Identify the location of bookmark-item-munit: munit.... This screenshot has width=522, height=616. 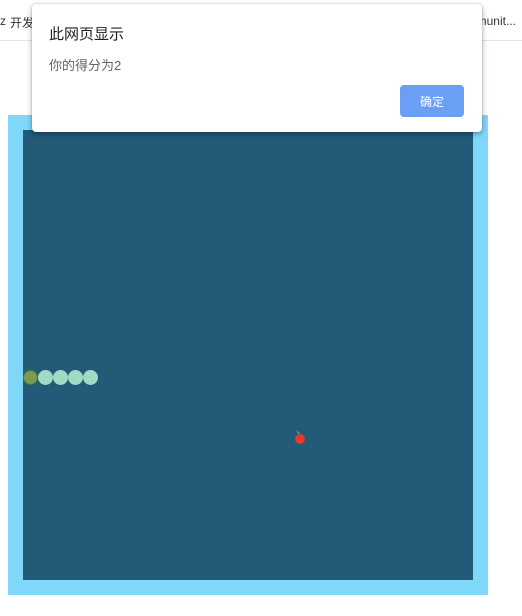
(496, 21).